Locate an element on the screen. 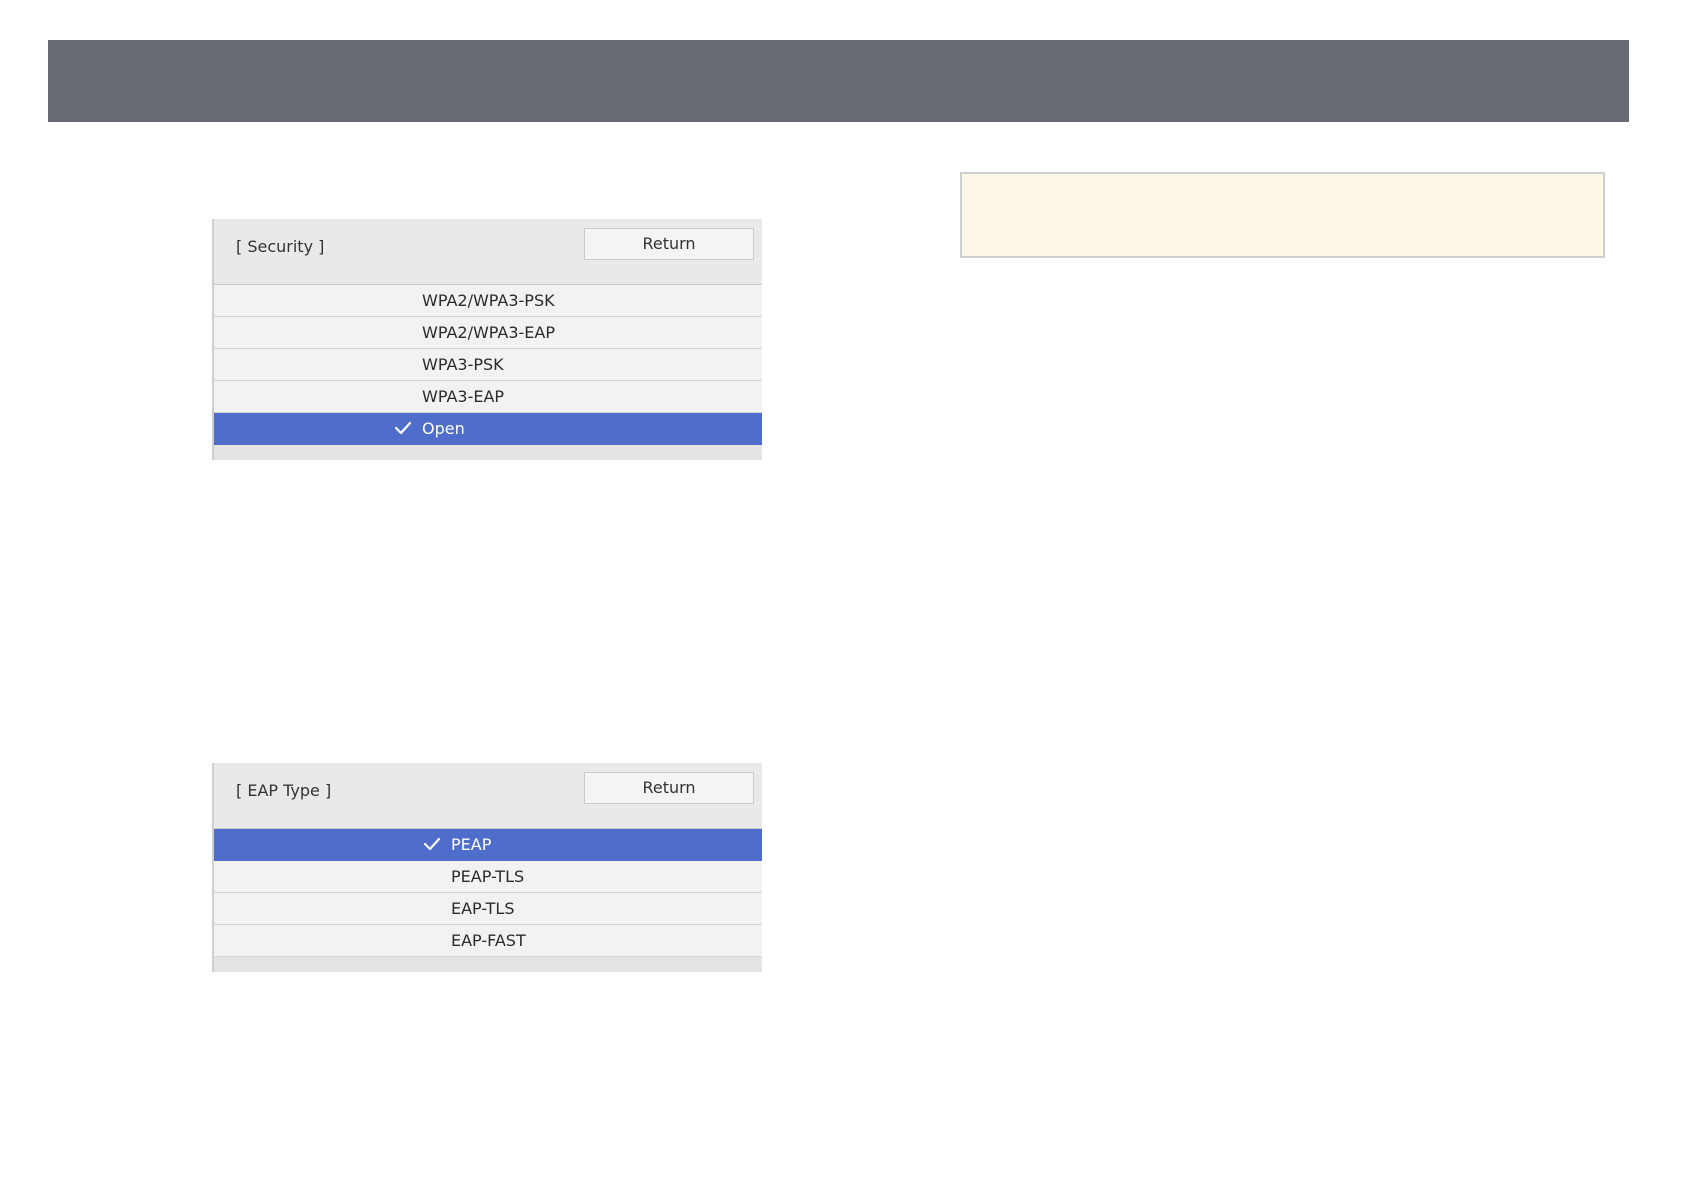  eap-type-option-eap-fast: EAP-FAST is located at coordinates (488, 941).